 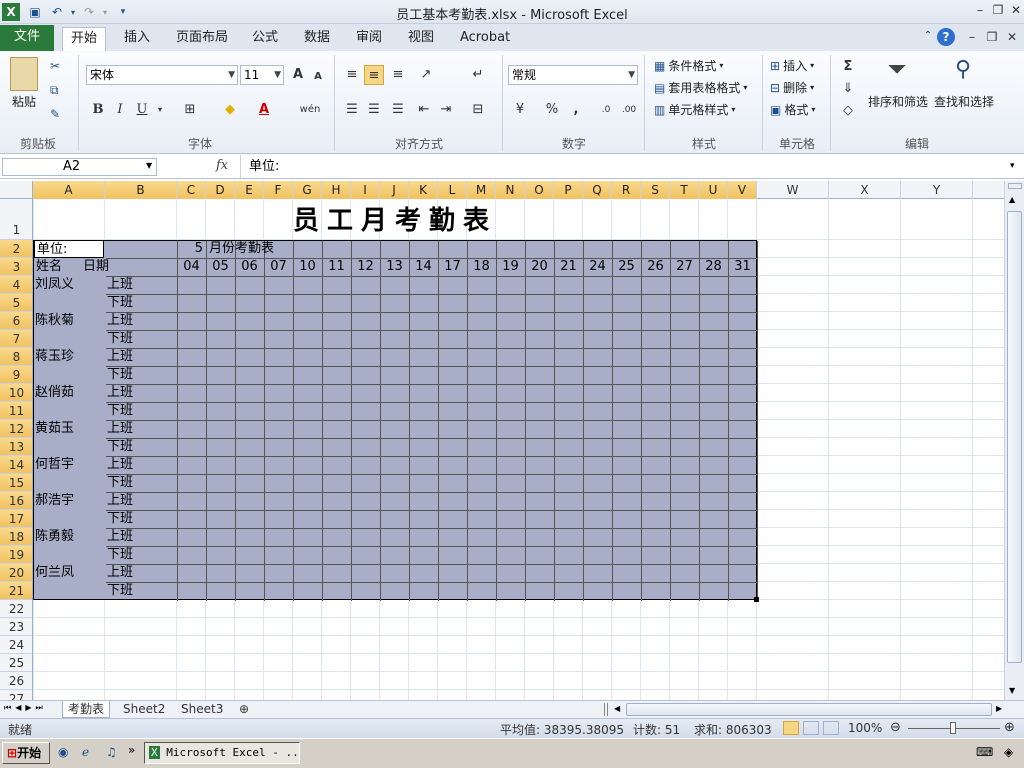 I want to click on close-icon: ✕, so click(x=1015, y=11).